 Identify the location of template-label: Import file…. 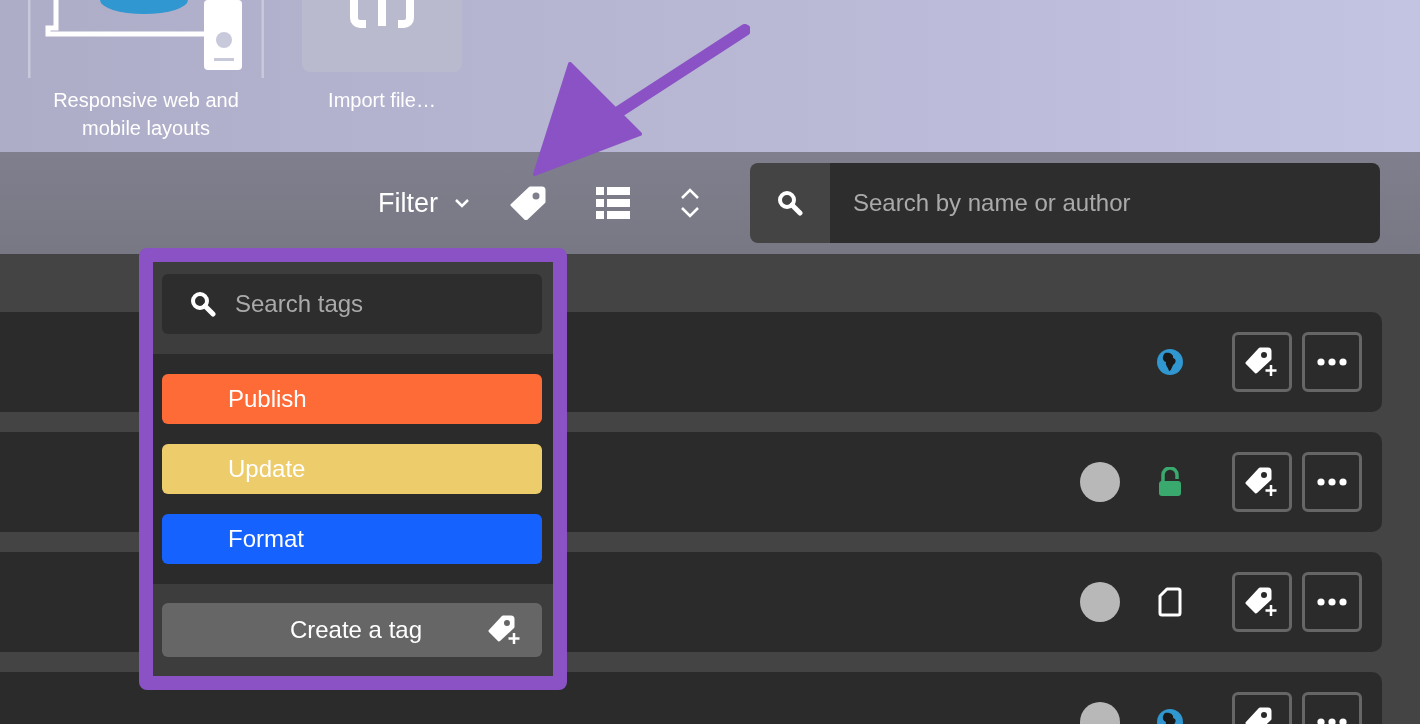
(382, 100).